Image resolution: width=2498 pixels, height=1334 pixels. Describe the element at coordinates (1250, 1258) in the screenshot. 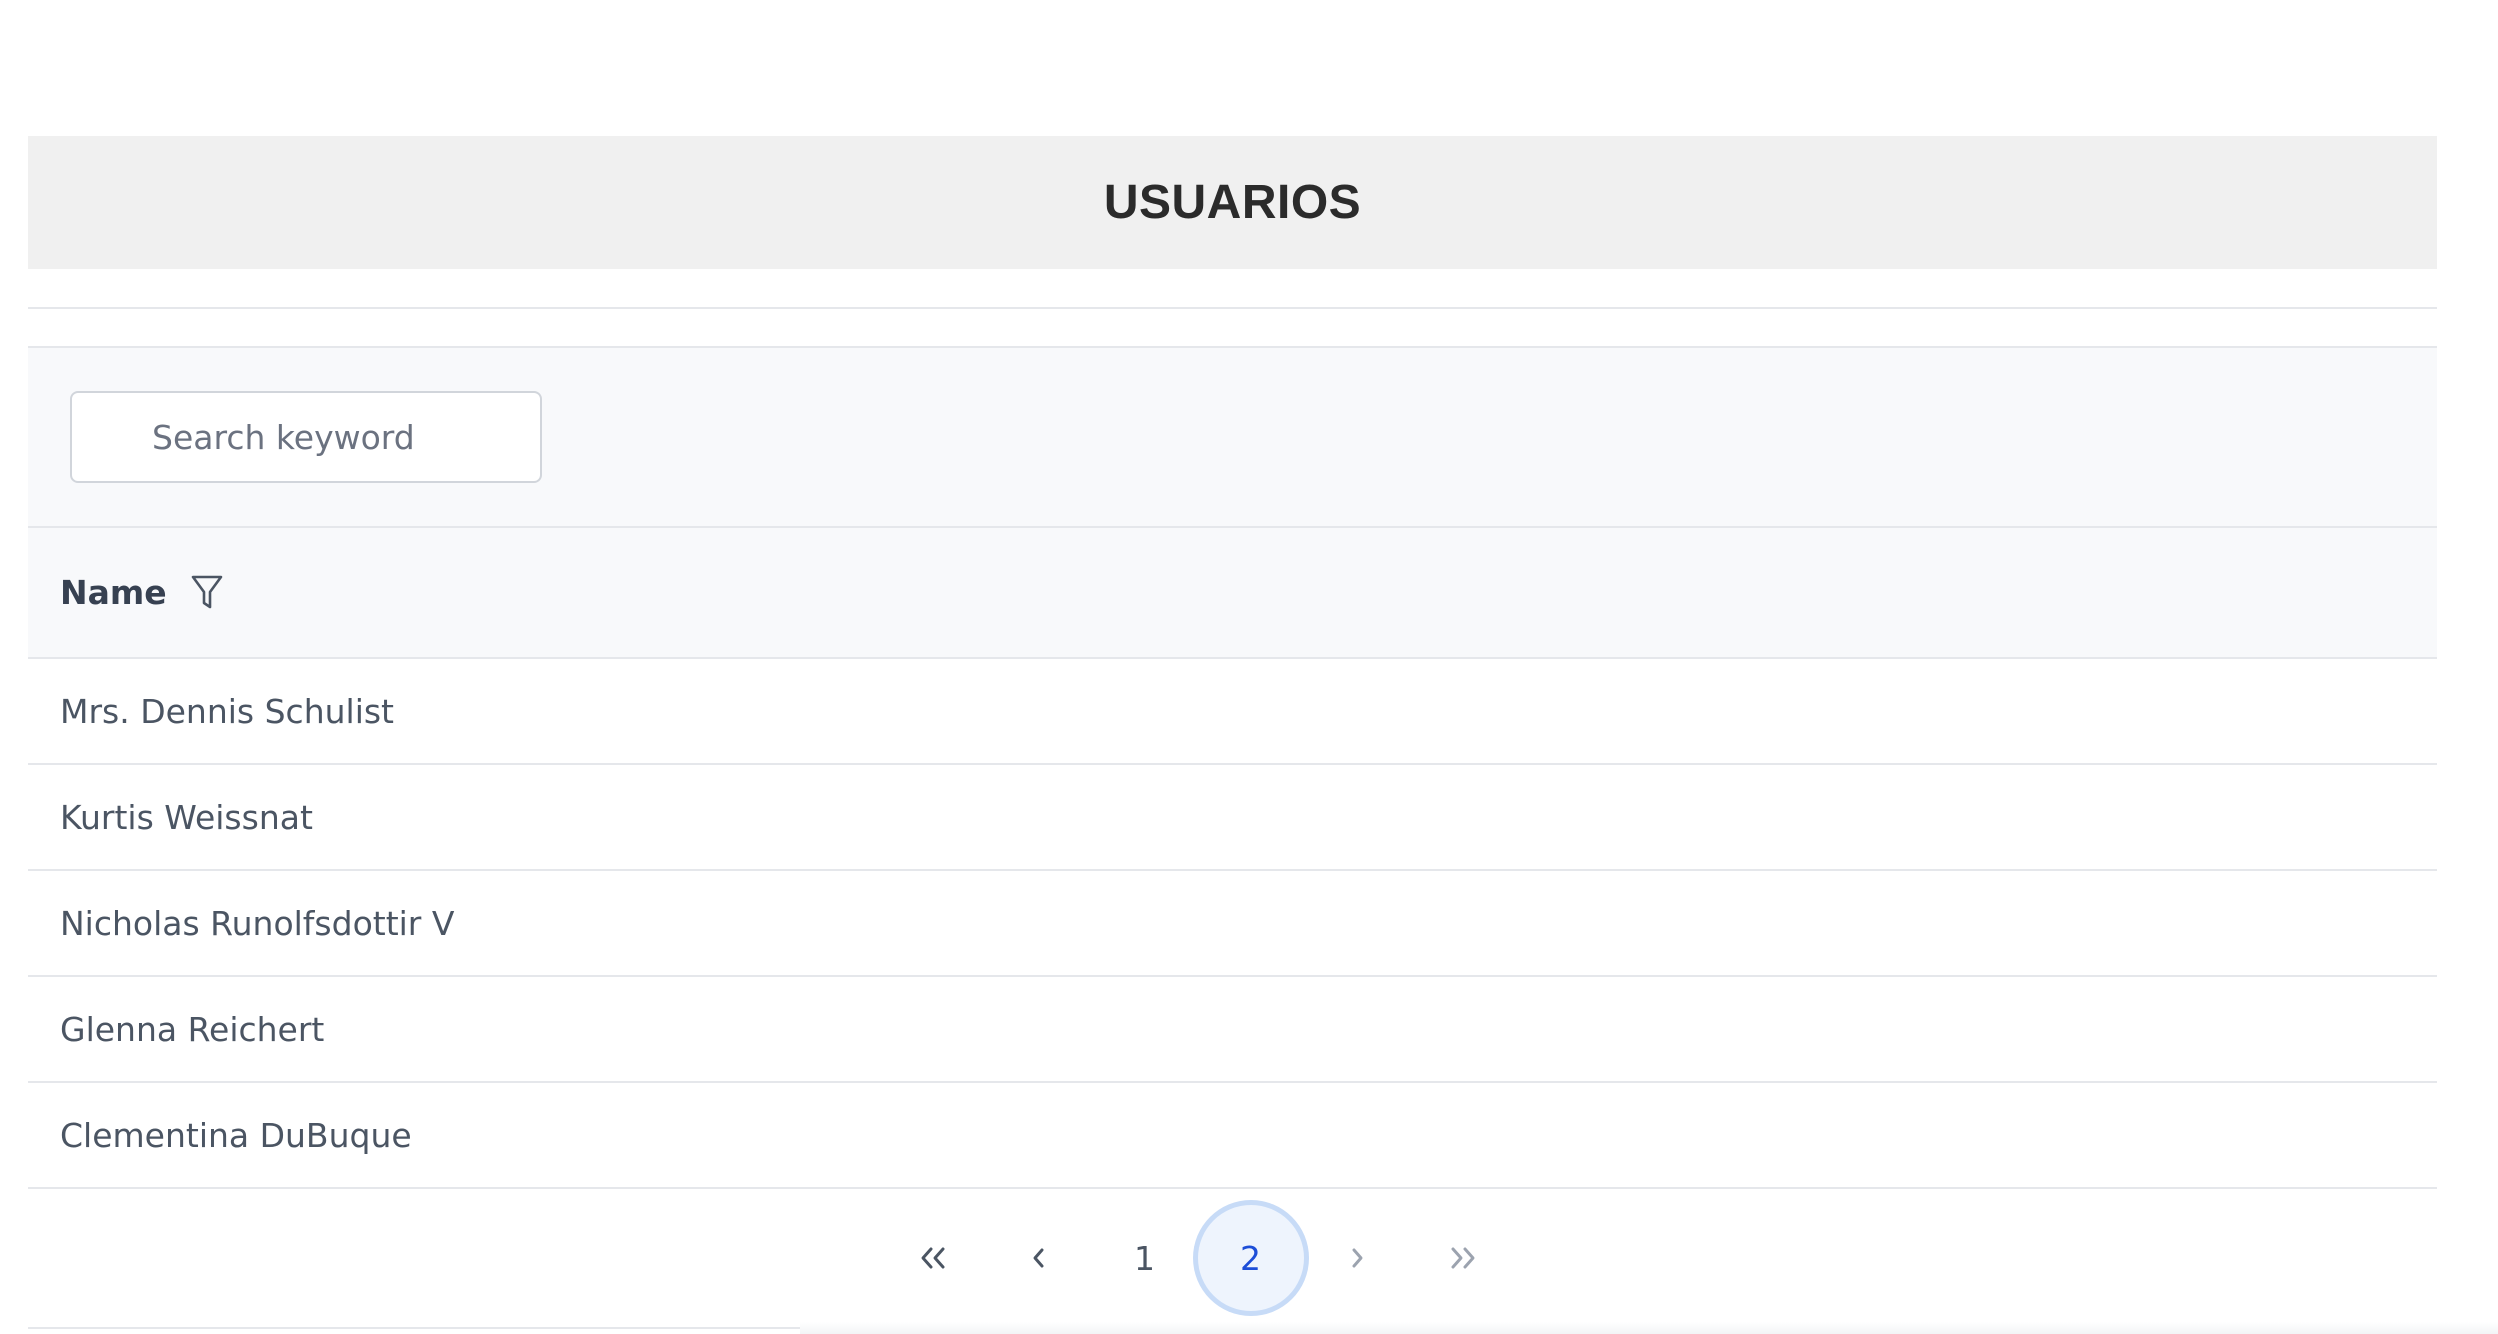

I see `page-button-2: 2` at that location.